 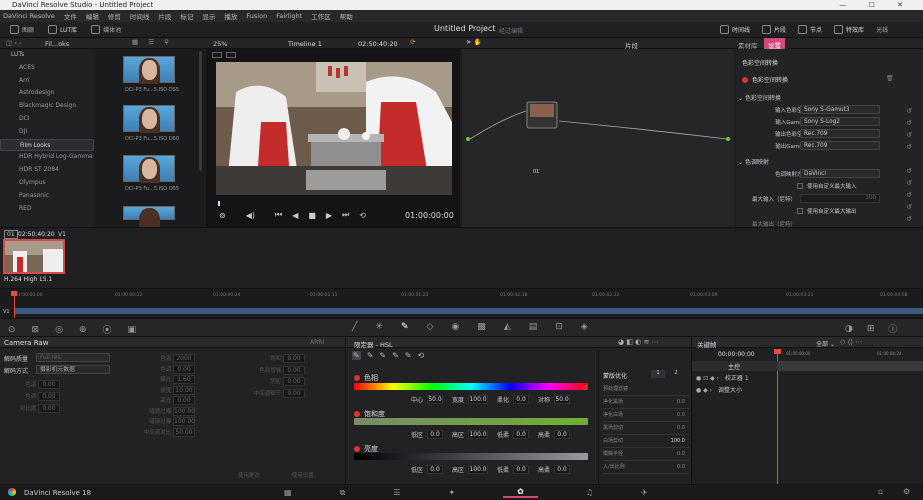 I want to click on lut-folder: Olympus, so click(x=47, y=183).